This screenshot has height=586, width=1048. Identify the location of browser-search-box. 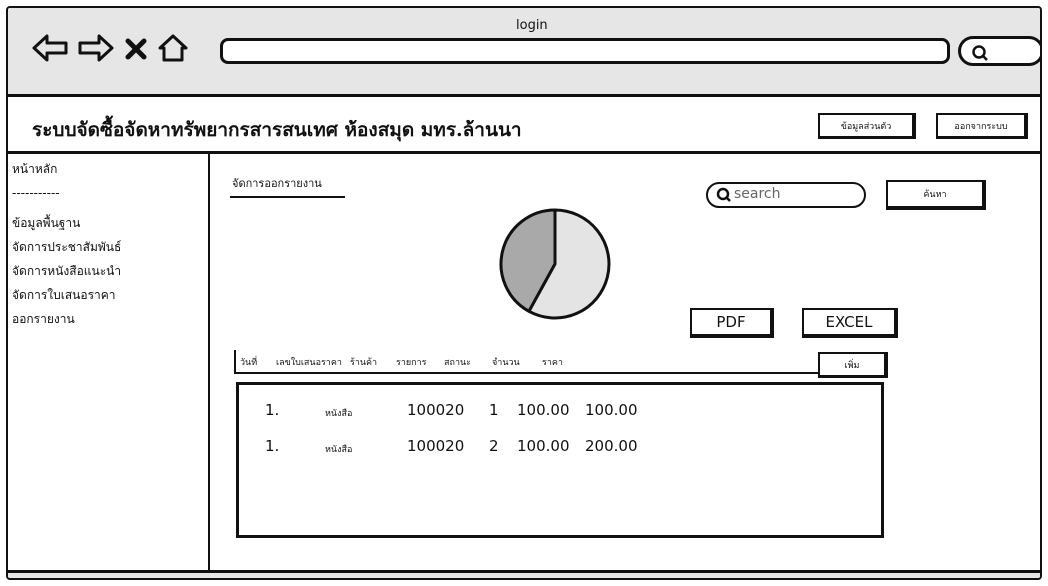
(999, 51).